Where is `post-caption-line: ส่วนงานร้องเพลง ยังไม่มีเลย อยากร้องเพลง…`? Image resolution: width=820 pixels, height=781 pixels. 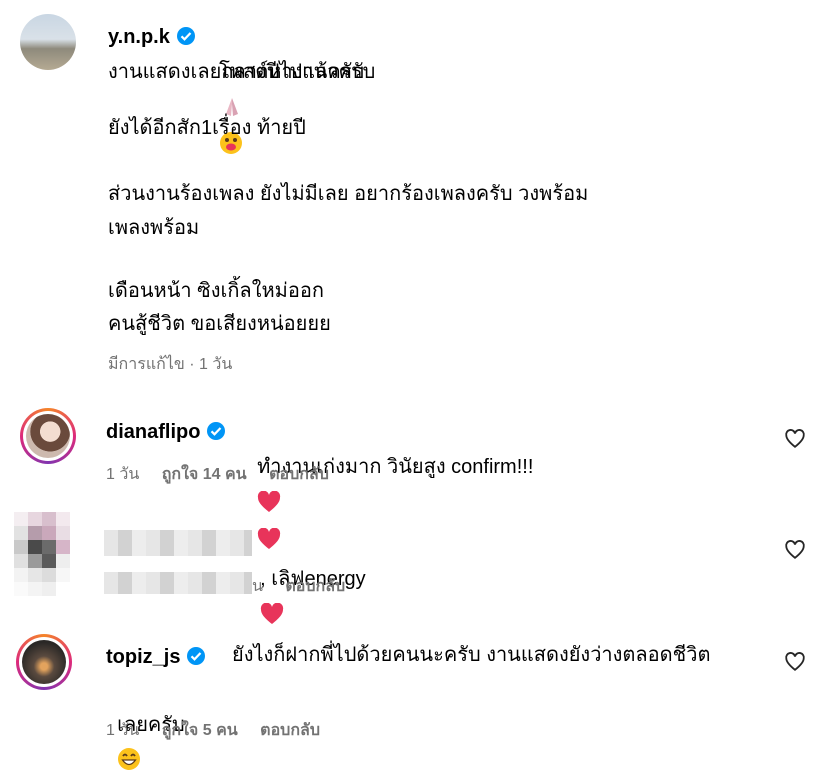
post-caption-line: ส่วนงานร้องเพลง ยังไม่มีเลย อยากร้องเพลง… is located at coordinates (348, 194).